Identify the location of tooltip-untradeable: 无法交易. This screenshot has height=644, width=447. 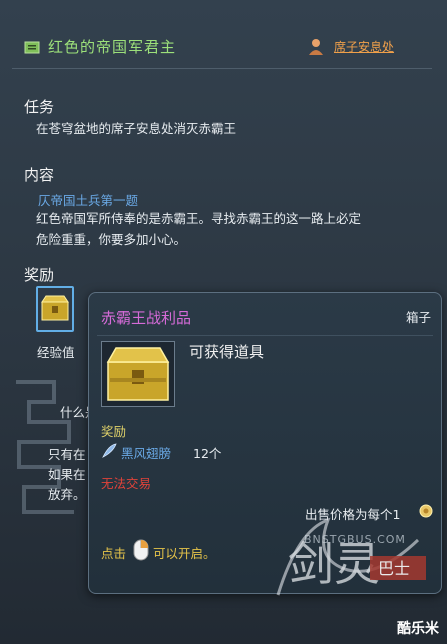
(126, 483).